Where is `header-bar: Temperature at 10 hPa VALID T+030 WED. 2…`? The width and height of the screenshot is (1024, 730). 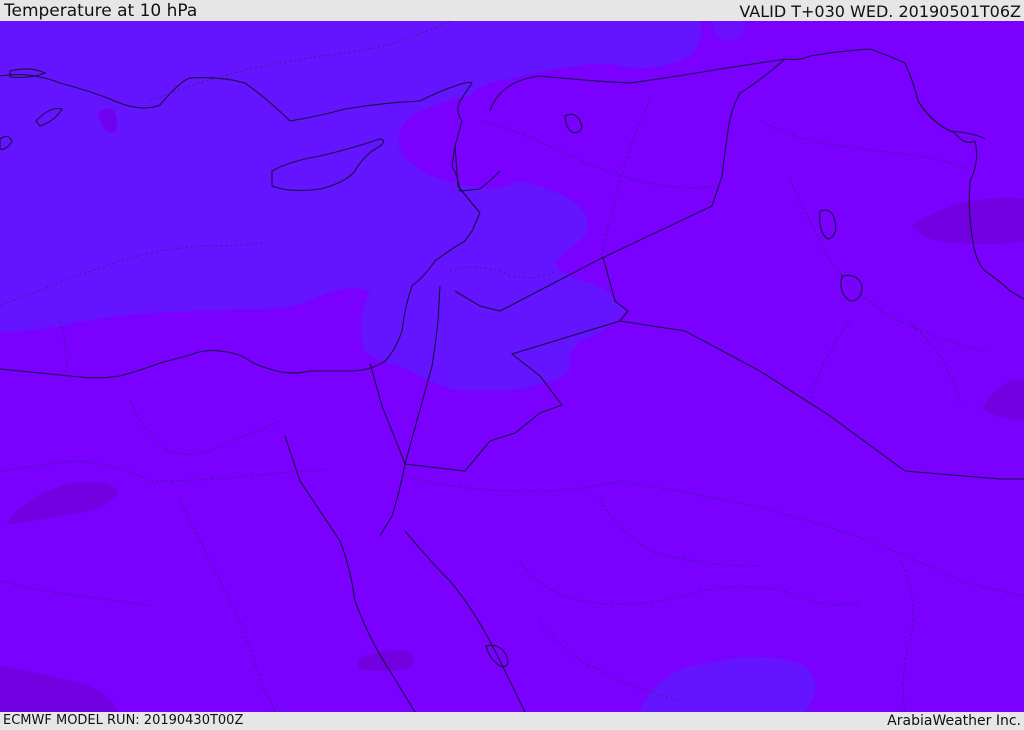
header-bar: Temperature at 10 hPa VALID T+030 WED. 2… is located at coordinates (512, 10).